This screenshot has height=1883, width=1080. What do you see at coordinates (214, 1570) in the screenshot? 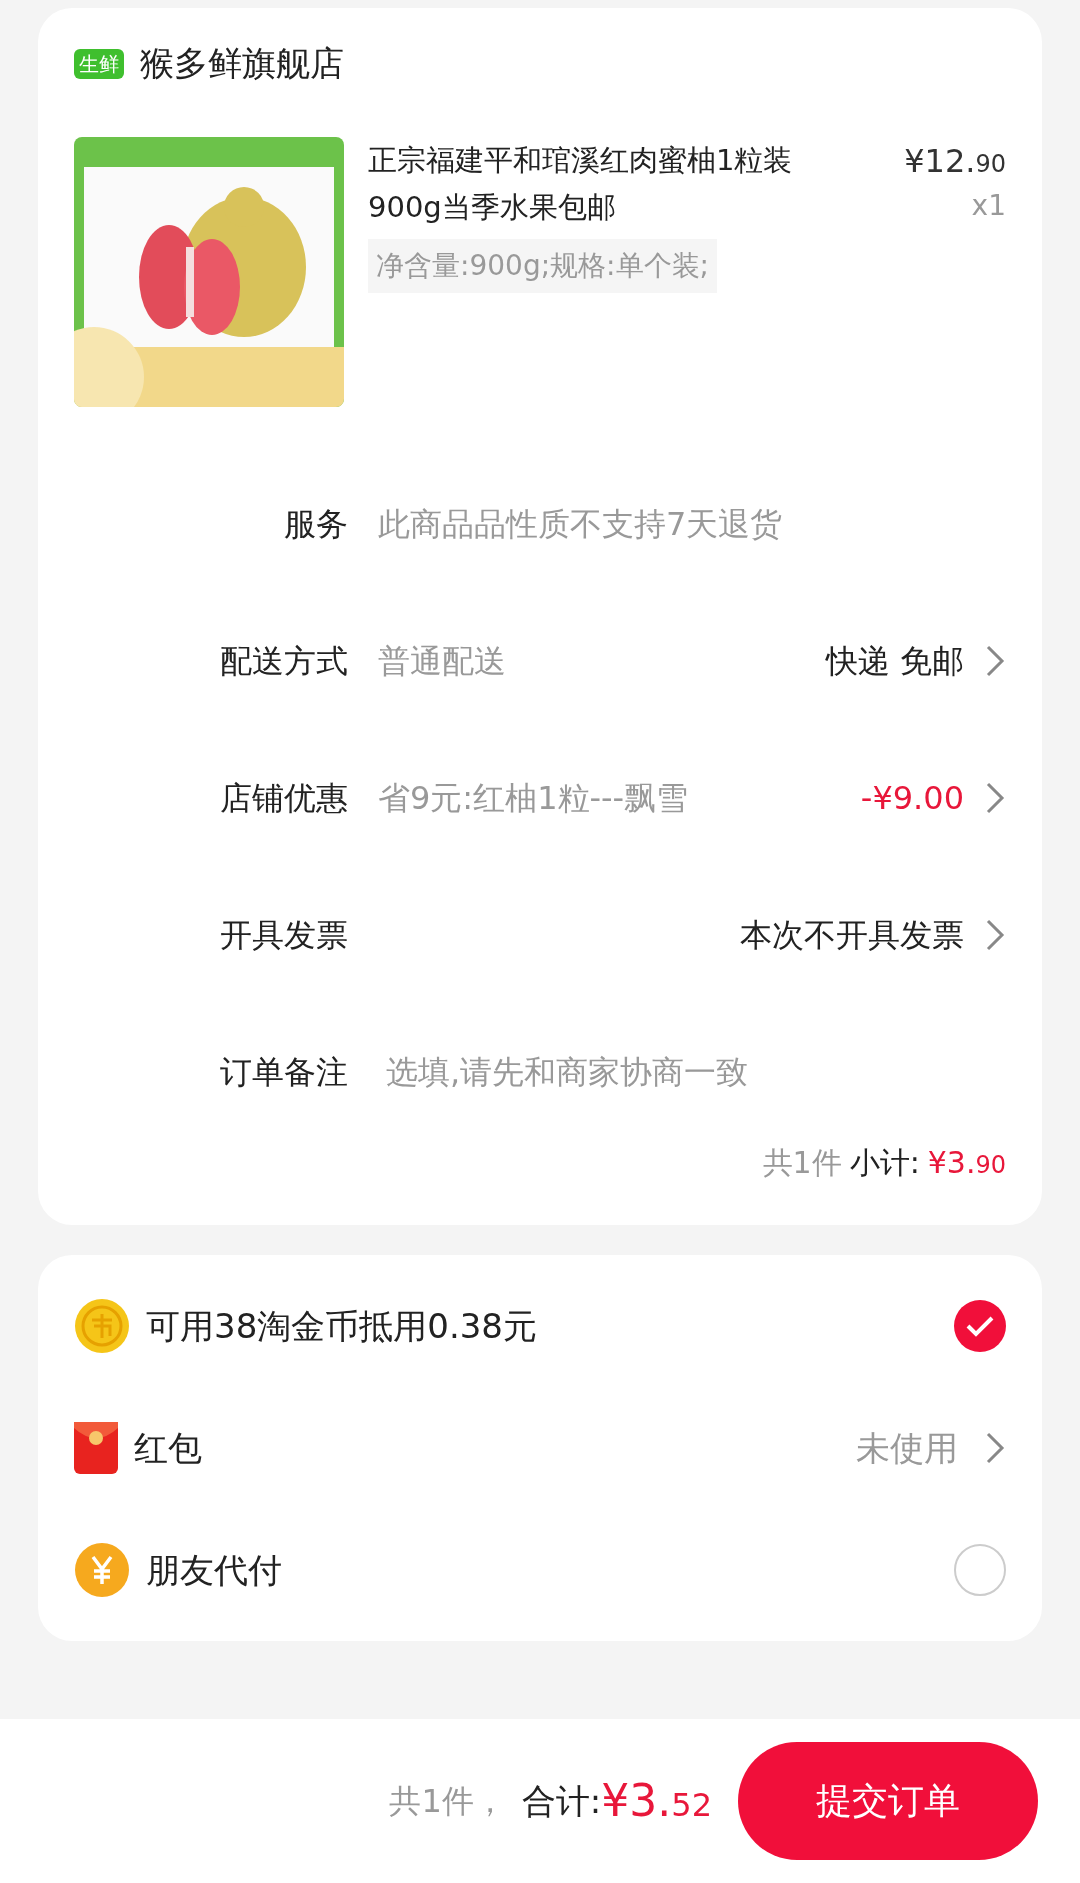
I see `option-label: 朋友代付` at bounding box center [214, 1570].